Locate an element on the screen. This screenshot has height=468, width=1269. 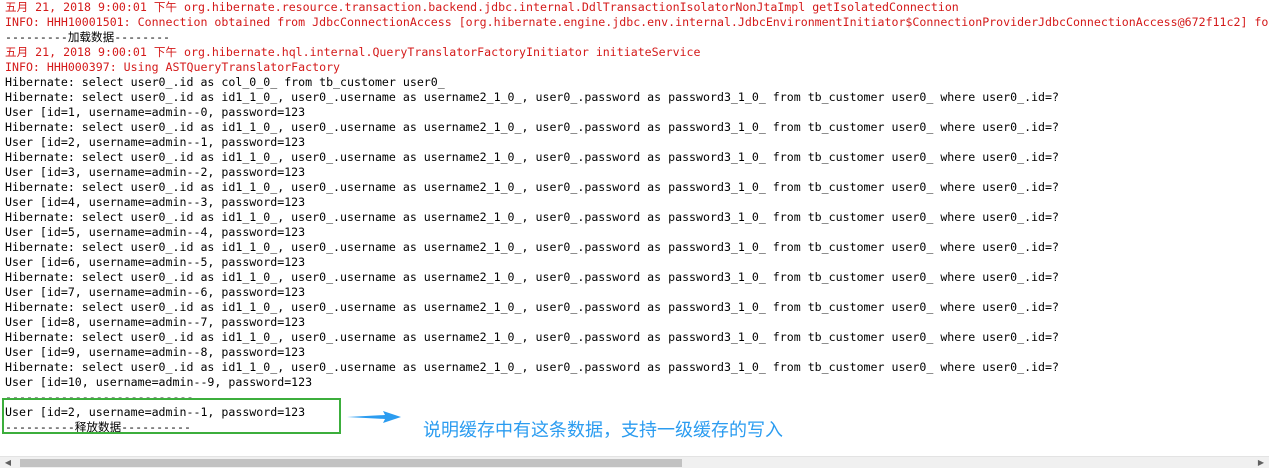
highlight-box is located at coordinates (171, 416).